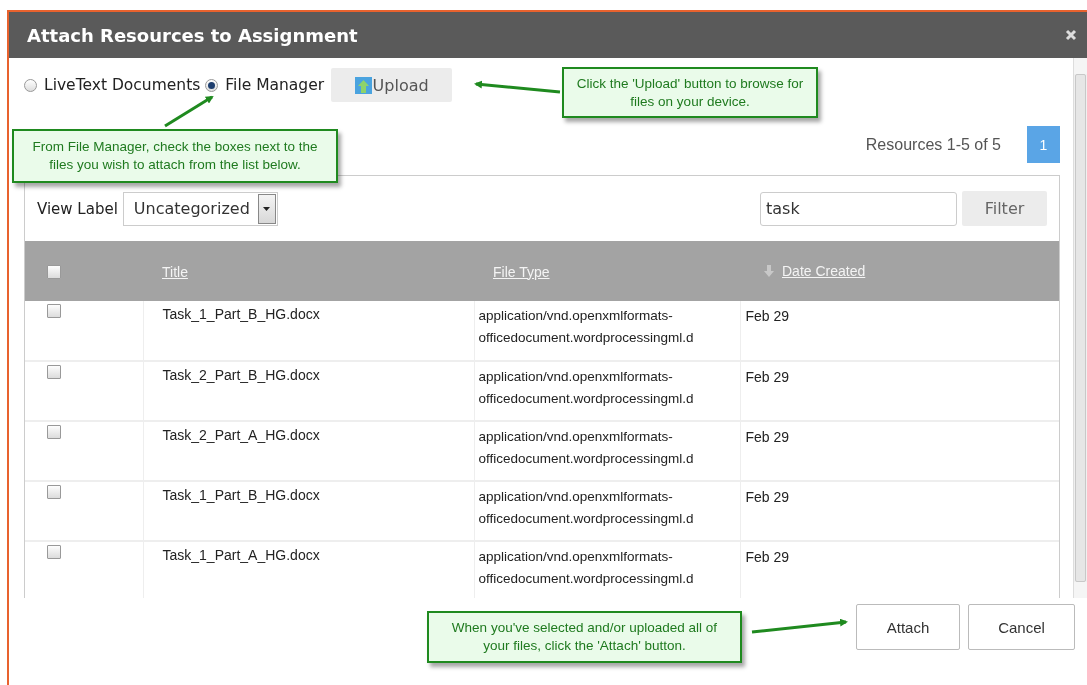 This screenshot has height=685, width=1087. What do you see at coordinates (175, 156) in the screenshot?
I see `callout-note: From File Manager, check the boxes next to the files you wish to attach from the list below.` at bounding box center [175, 156].